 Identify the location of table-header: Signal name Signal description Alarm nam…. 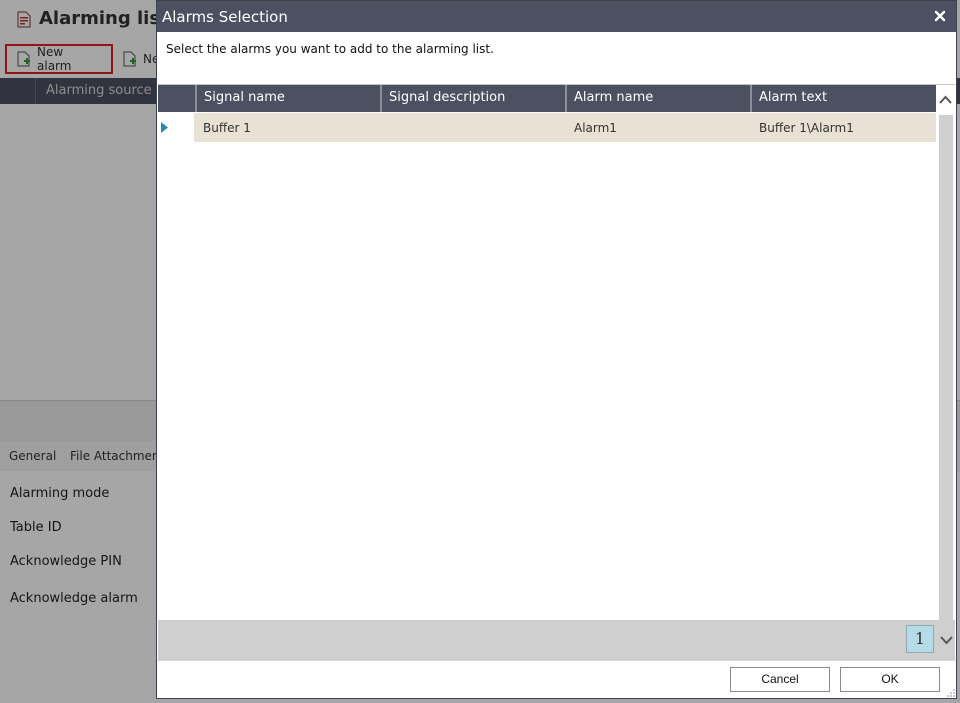
(547, 98).